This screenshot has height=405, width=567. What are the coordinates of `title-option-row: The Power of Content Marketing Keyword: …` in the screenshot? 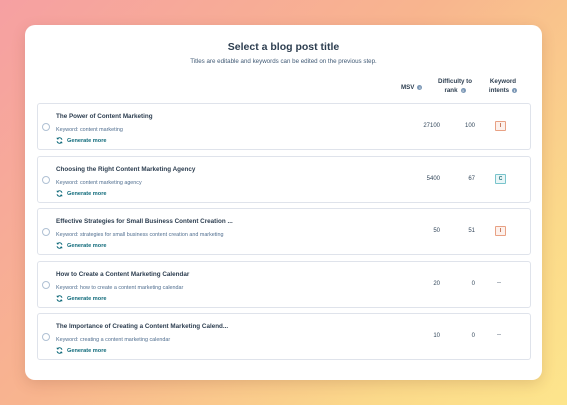 It's located at (284, 126).